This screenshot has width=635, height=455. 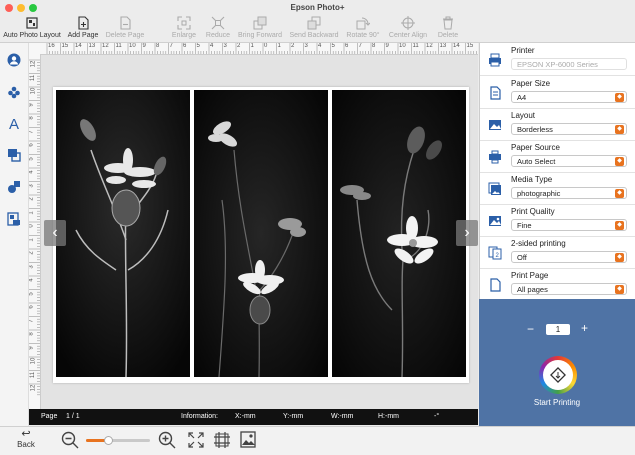 What do you see at coordinates (49, 416) in the screenshot?
I see `page-label: Page` at bounding box center [49, 416].